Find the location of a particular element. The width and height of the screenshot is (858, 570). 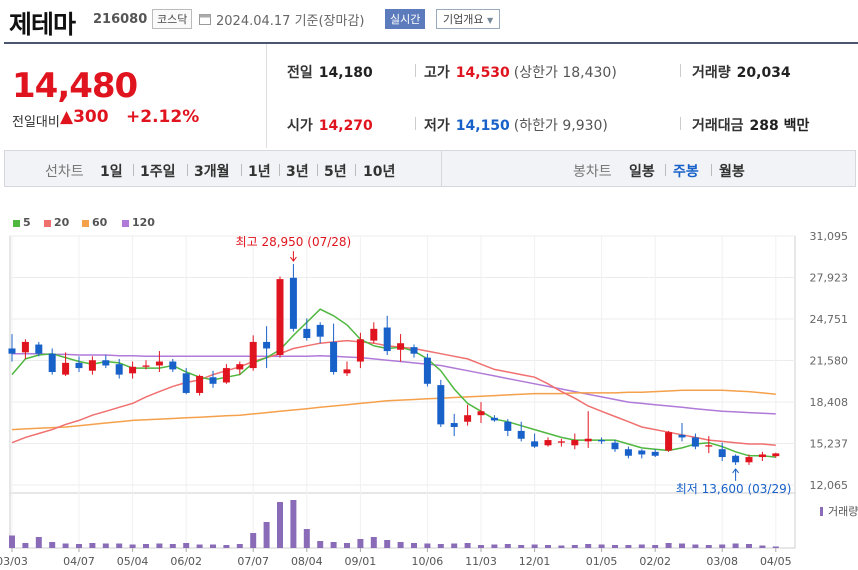

ma60-line is located at coordinates (393, 410).